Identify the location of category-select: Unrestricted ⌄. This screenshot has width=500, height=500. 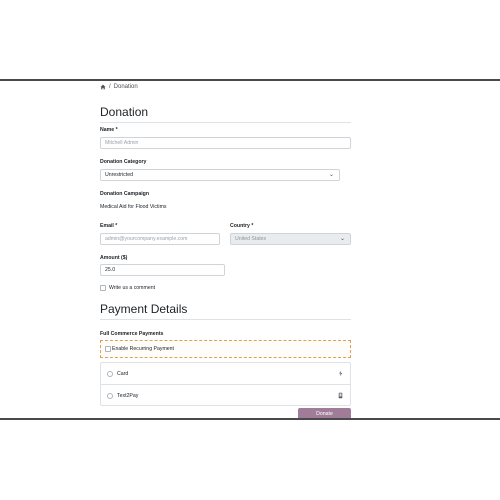
(220, 175).